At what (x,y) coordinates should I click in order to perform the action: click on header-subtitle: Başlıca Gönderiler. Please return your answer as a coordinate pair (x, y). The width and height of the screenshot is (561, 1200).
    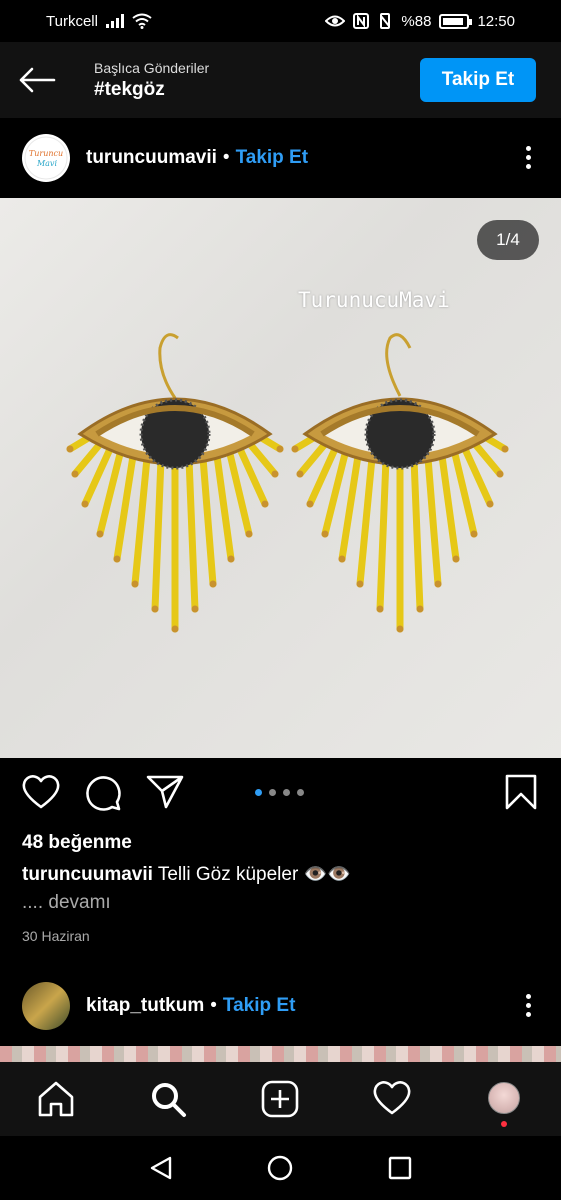
    Looking at the image, I should click on (152, 67).